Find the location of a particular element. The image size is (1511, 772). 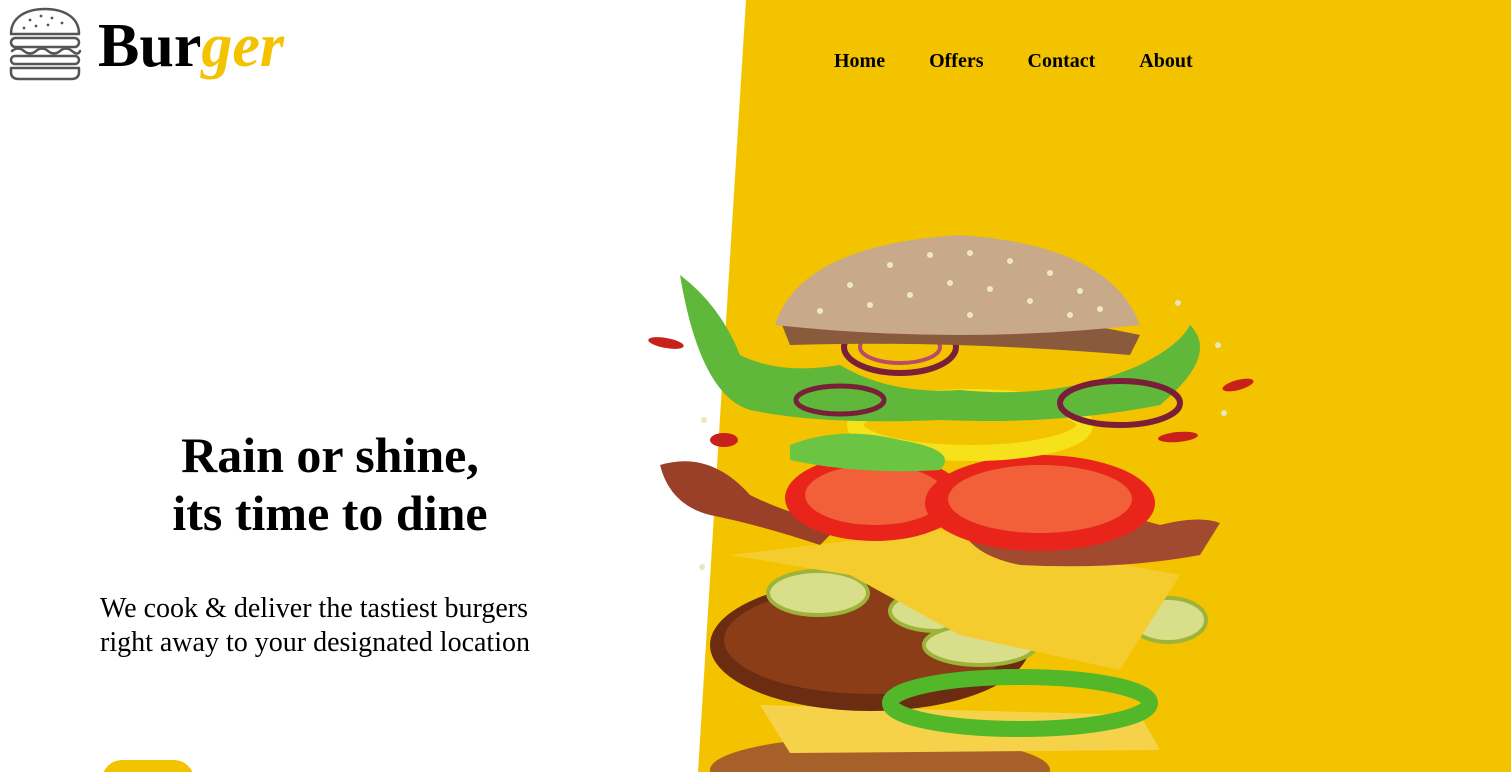

burger-outline-icon is located at coordinates (45, 44).